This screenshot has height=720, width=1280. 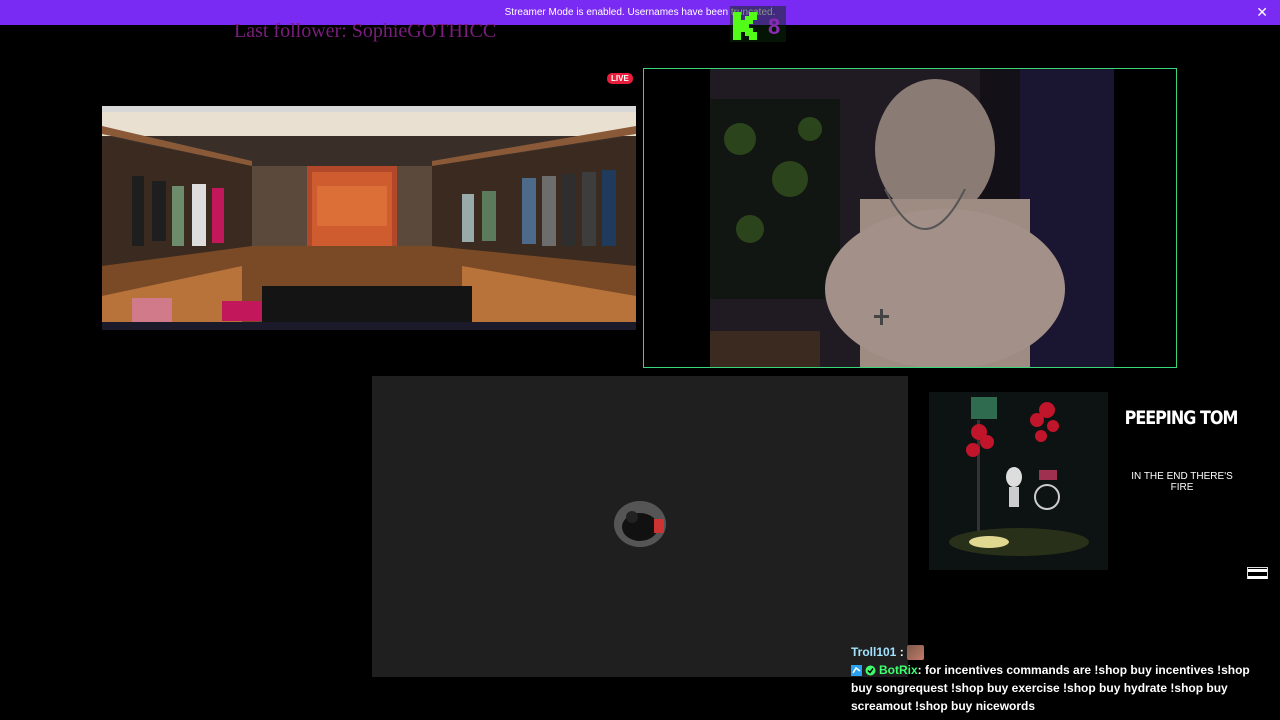 What do you see at coordinates (1182, 482) in the screenshot?
I see `now-playing-lyric: IN THE END THERE'S FIRE` at bounding box center [1182, 482].